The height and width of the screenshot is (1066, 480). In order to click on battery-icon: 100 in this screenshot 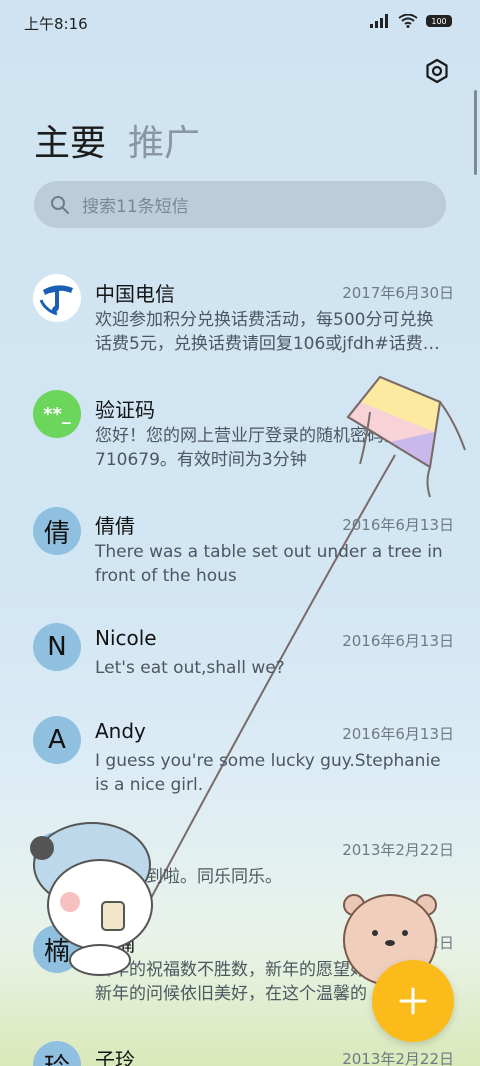, I will do `click(439, 21)`.